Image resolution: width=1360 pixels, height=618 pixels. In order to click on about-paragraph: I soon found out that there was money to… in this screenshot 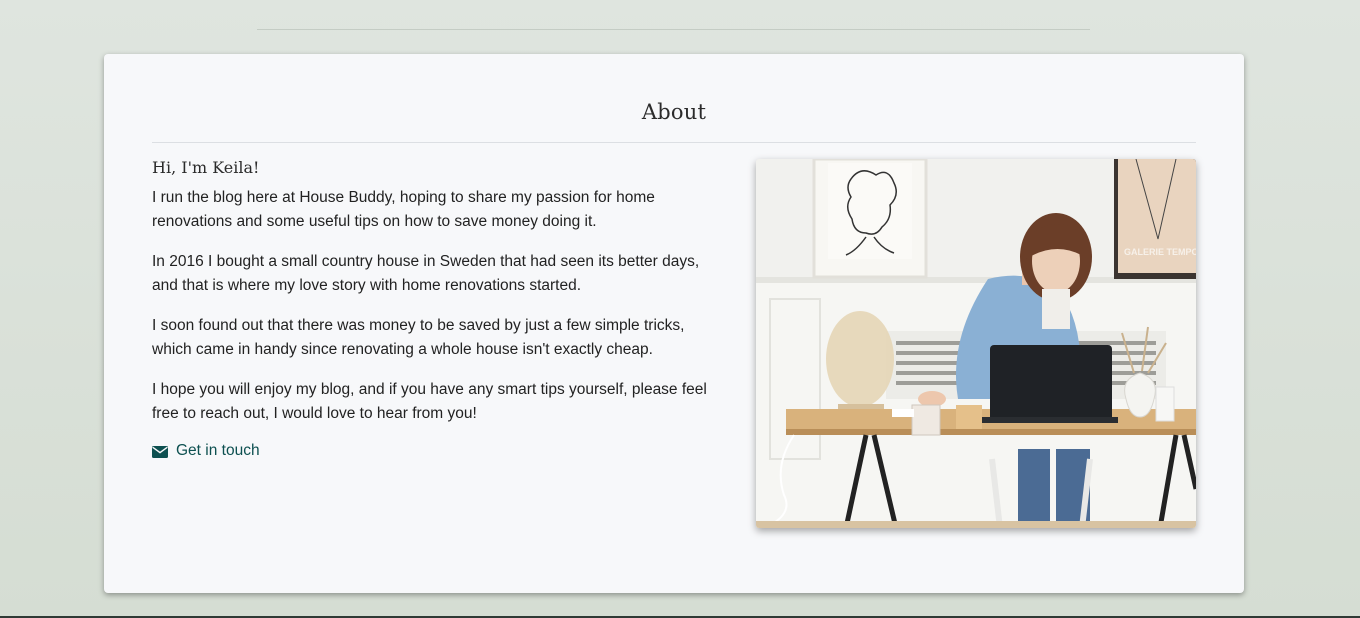, I will do `click(418, 337)`.